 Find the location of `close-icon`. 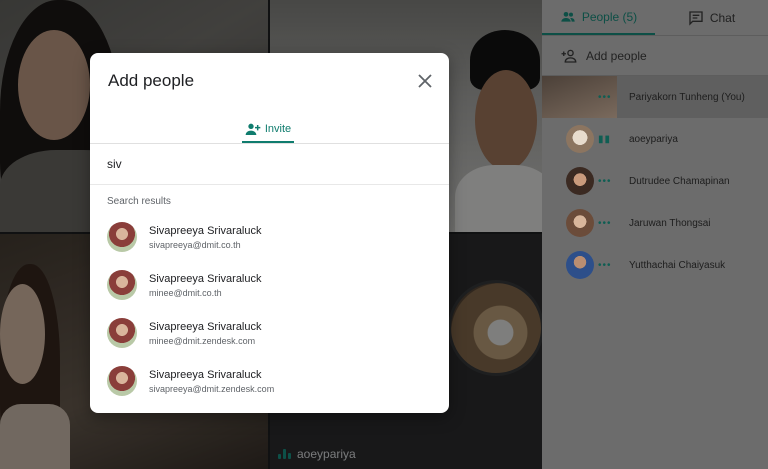

close-icon is located at coordinates (425, 81).